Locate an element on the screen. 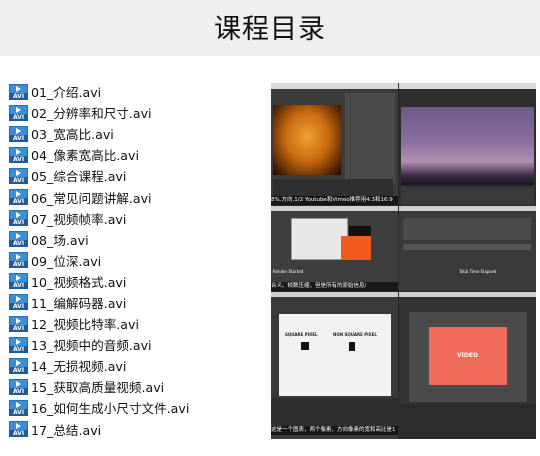 The height and width of the screenshot is (456, 540). file-item: AVI 07_视频帧率.avi is located at coordinates (139, 218).